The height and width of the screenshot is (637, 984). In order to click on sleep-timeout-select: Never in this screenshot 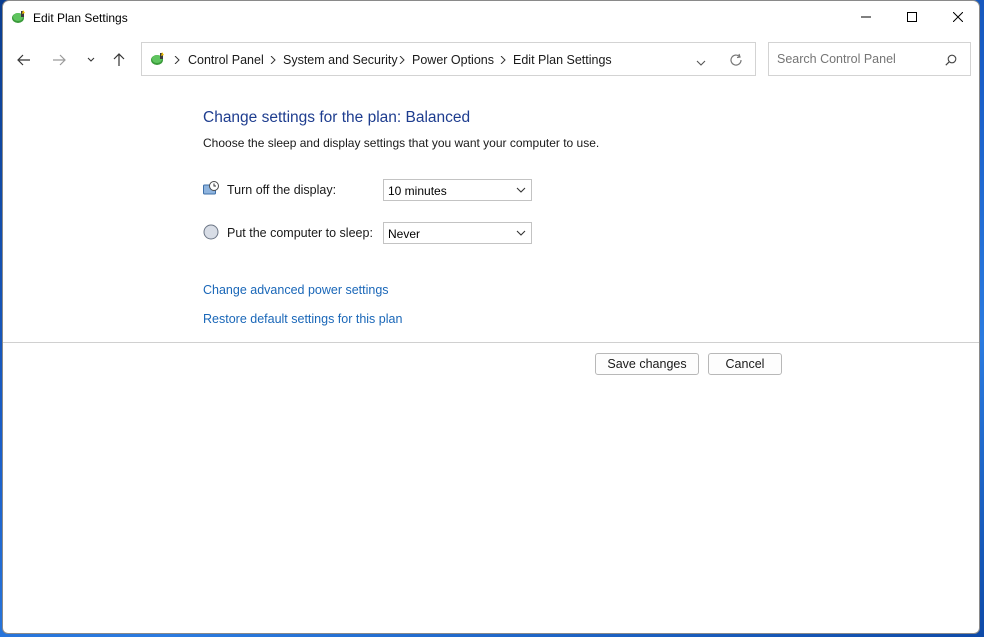, I will do `click(457, 233)`.